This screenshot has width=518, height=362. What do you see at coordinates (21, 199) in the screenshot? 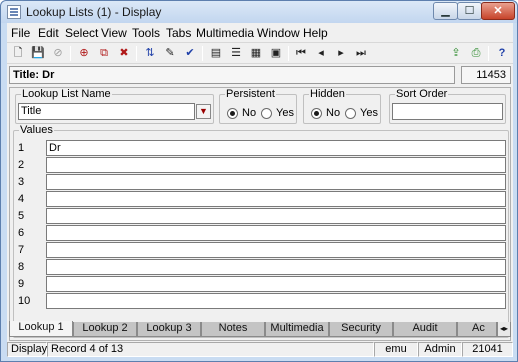
I see `row-number: 4` at bounding box center [21, 199].